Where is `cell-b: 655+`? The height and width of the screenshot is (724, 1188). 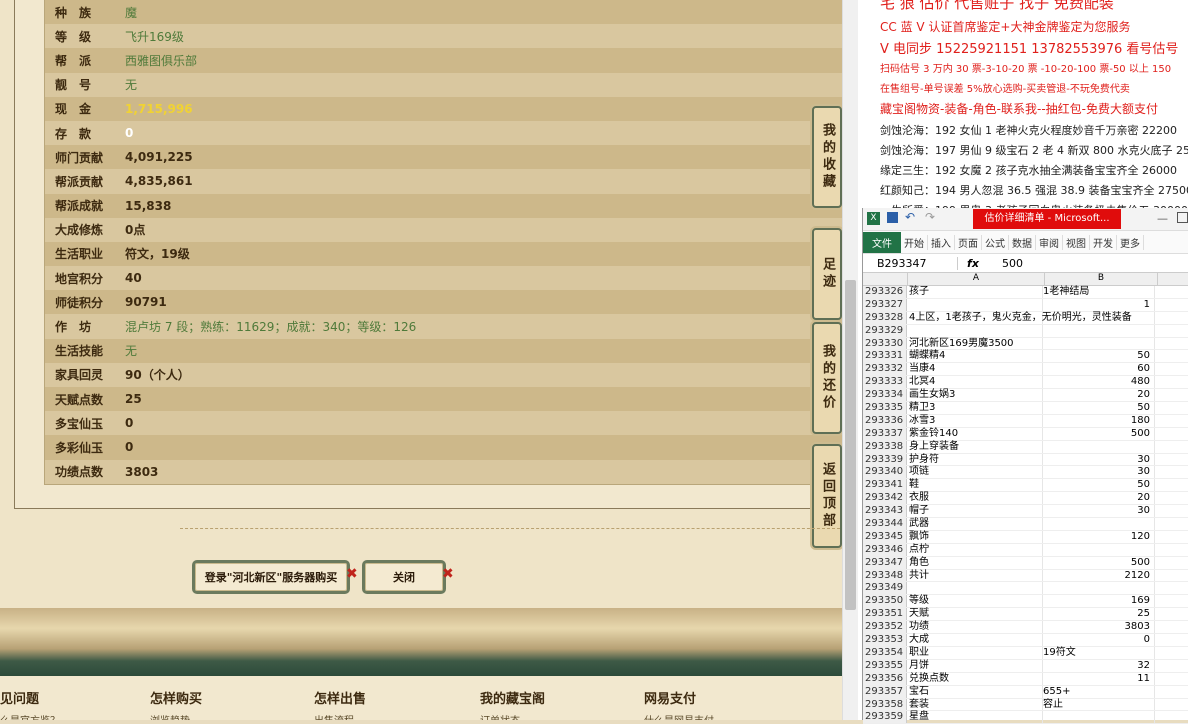
cell-b: 655+ is located at coordinates (1099, 691).